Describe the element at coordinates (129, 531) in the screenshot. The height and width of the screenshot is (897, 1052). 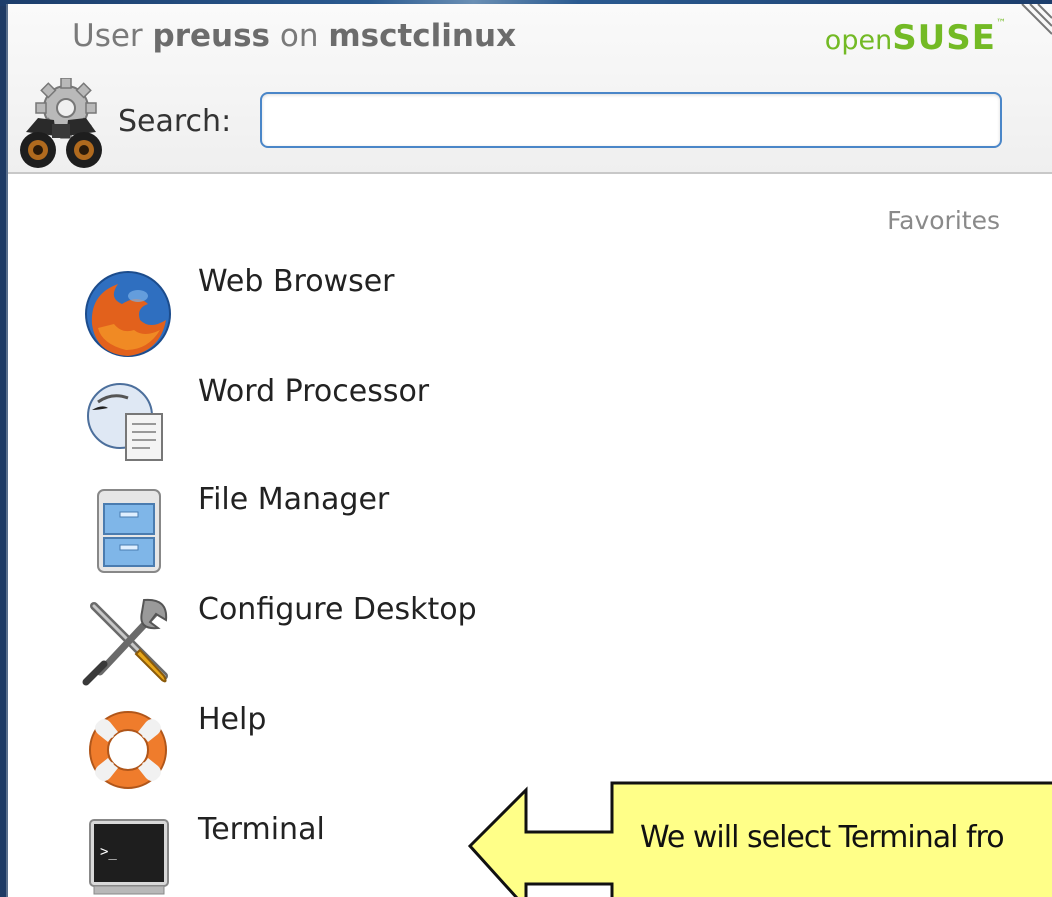
I see `file-manager-icon` at that location.